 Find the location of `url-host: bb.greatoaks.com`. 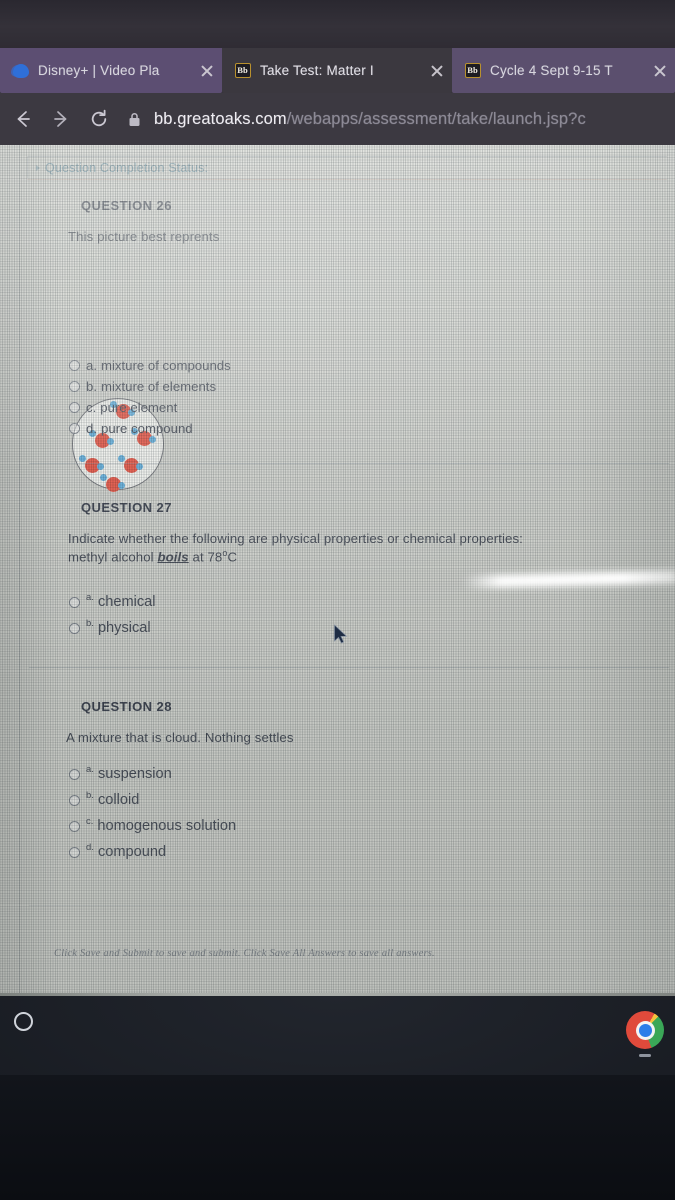

url-host: bb.greatoaks.com is located at coordinates (220, 118).